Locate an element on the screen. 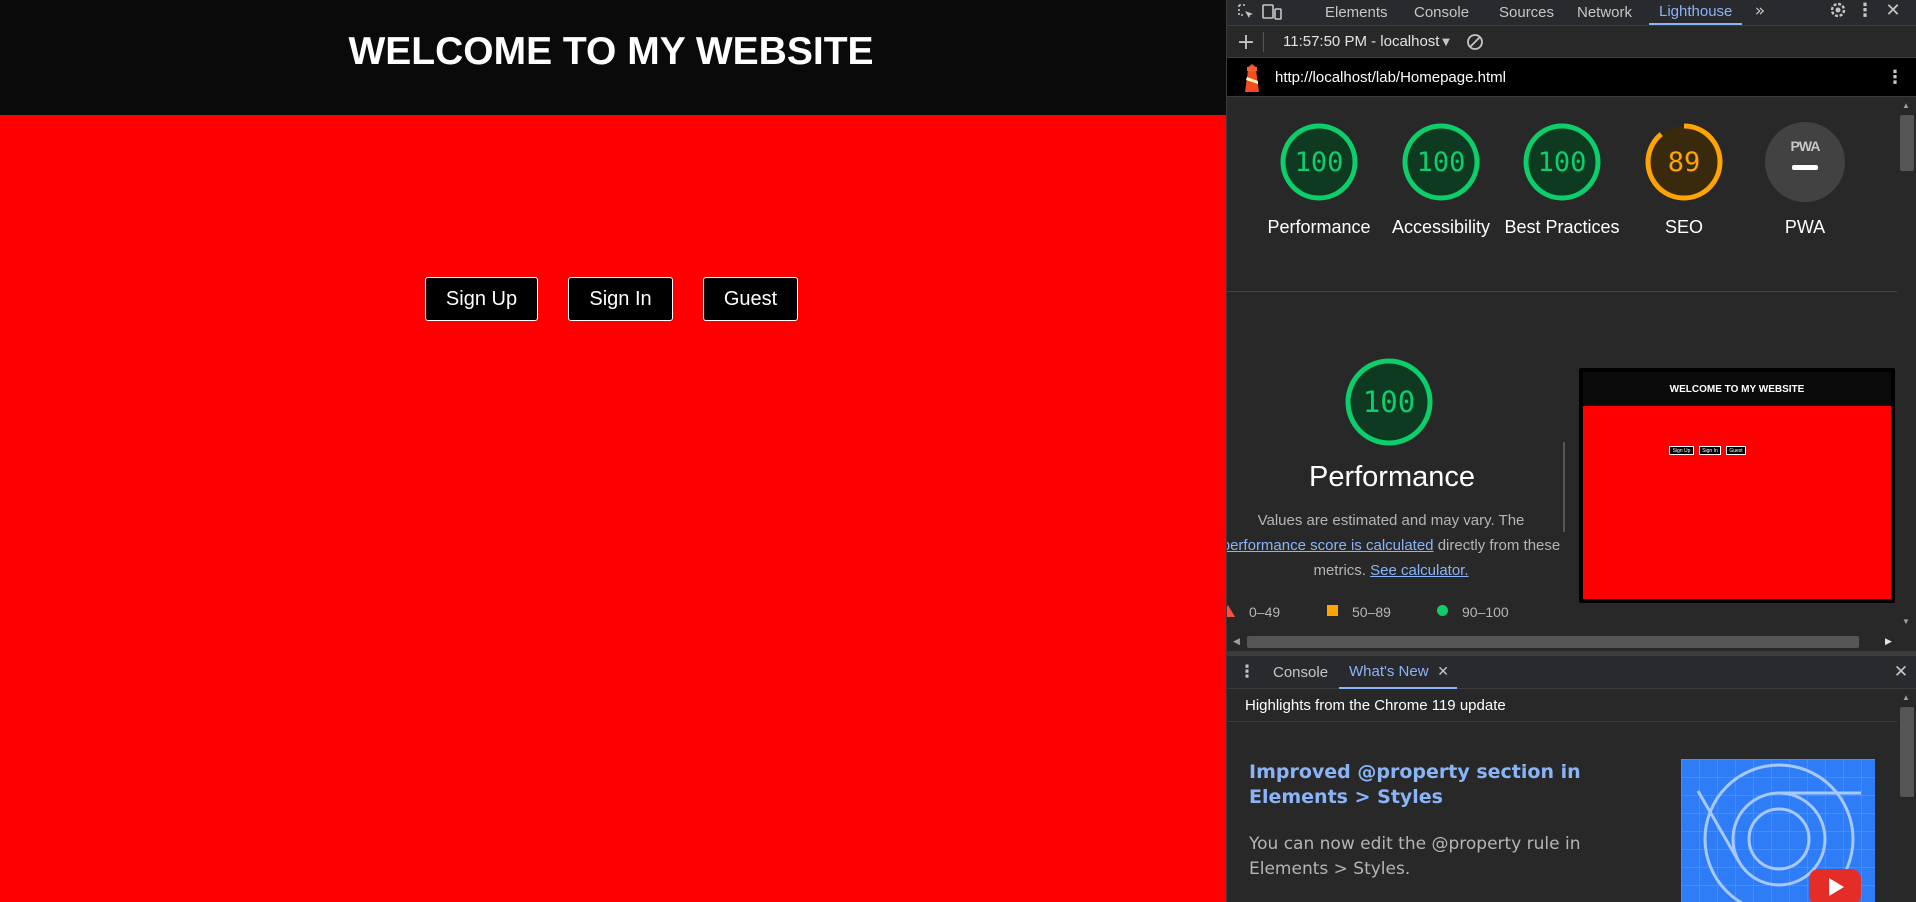  lighthouse-url-bar: http://localhost/lab/Homepage.html ⋮ is located at coordinates (1571, 77).